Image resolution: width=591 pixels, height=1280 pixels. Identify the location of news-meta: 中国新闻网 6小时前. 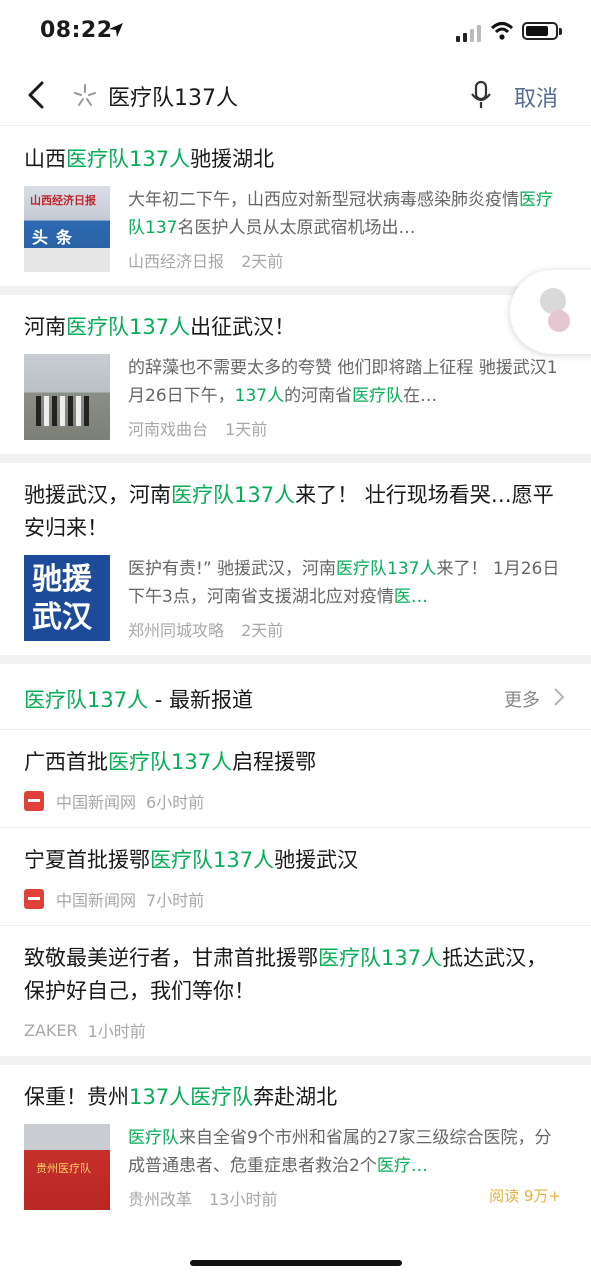
(295, 801).